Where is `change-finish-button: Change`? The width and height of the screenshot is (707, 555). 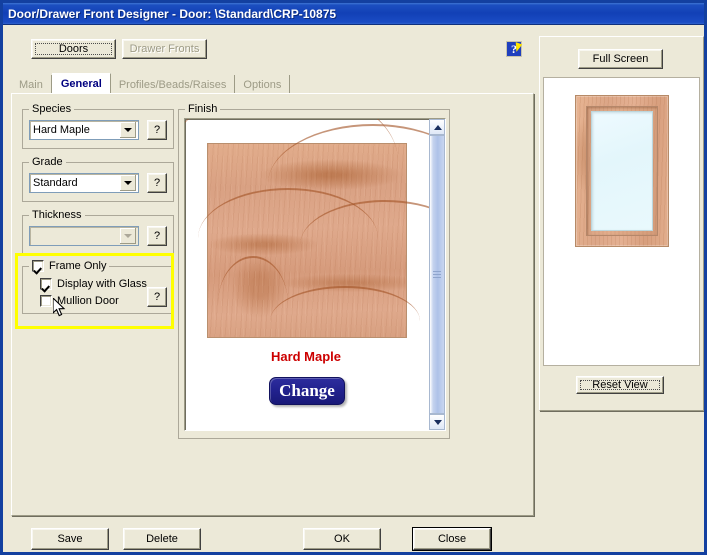
change-finish-button: Change is located at coordinates (307, 391).